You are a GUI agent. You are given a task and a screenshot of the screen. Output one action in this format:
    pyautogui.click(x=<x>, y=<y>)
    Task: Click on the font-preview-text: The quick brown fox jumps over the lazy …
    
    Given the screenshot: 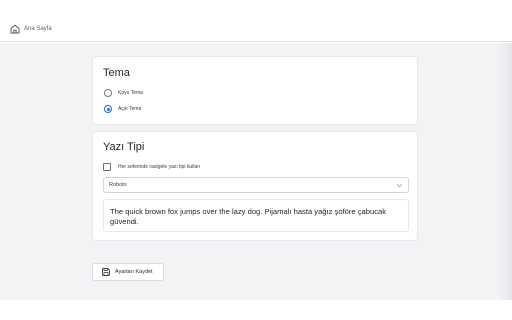 What is the action you would take?
    pyautogui.click(x=248, y=216)
    